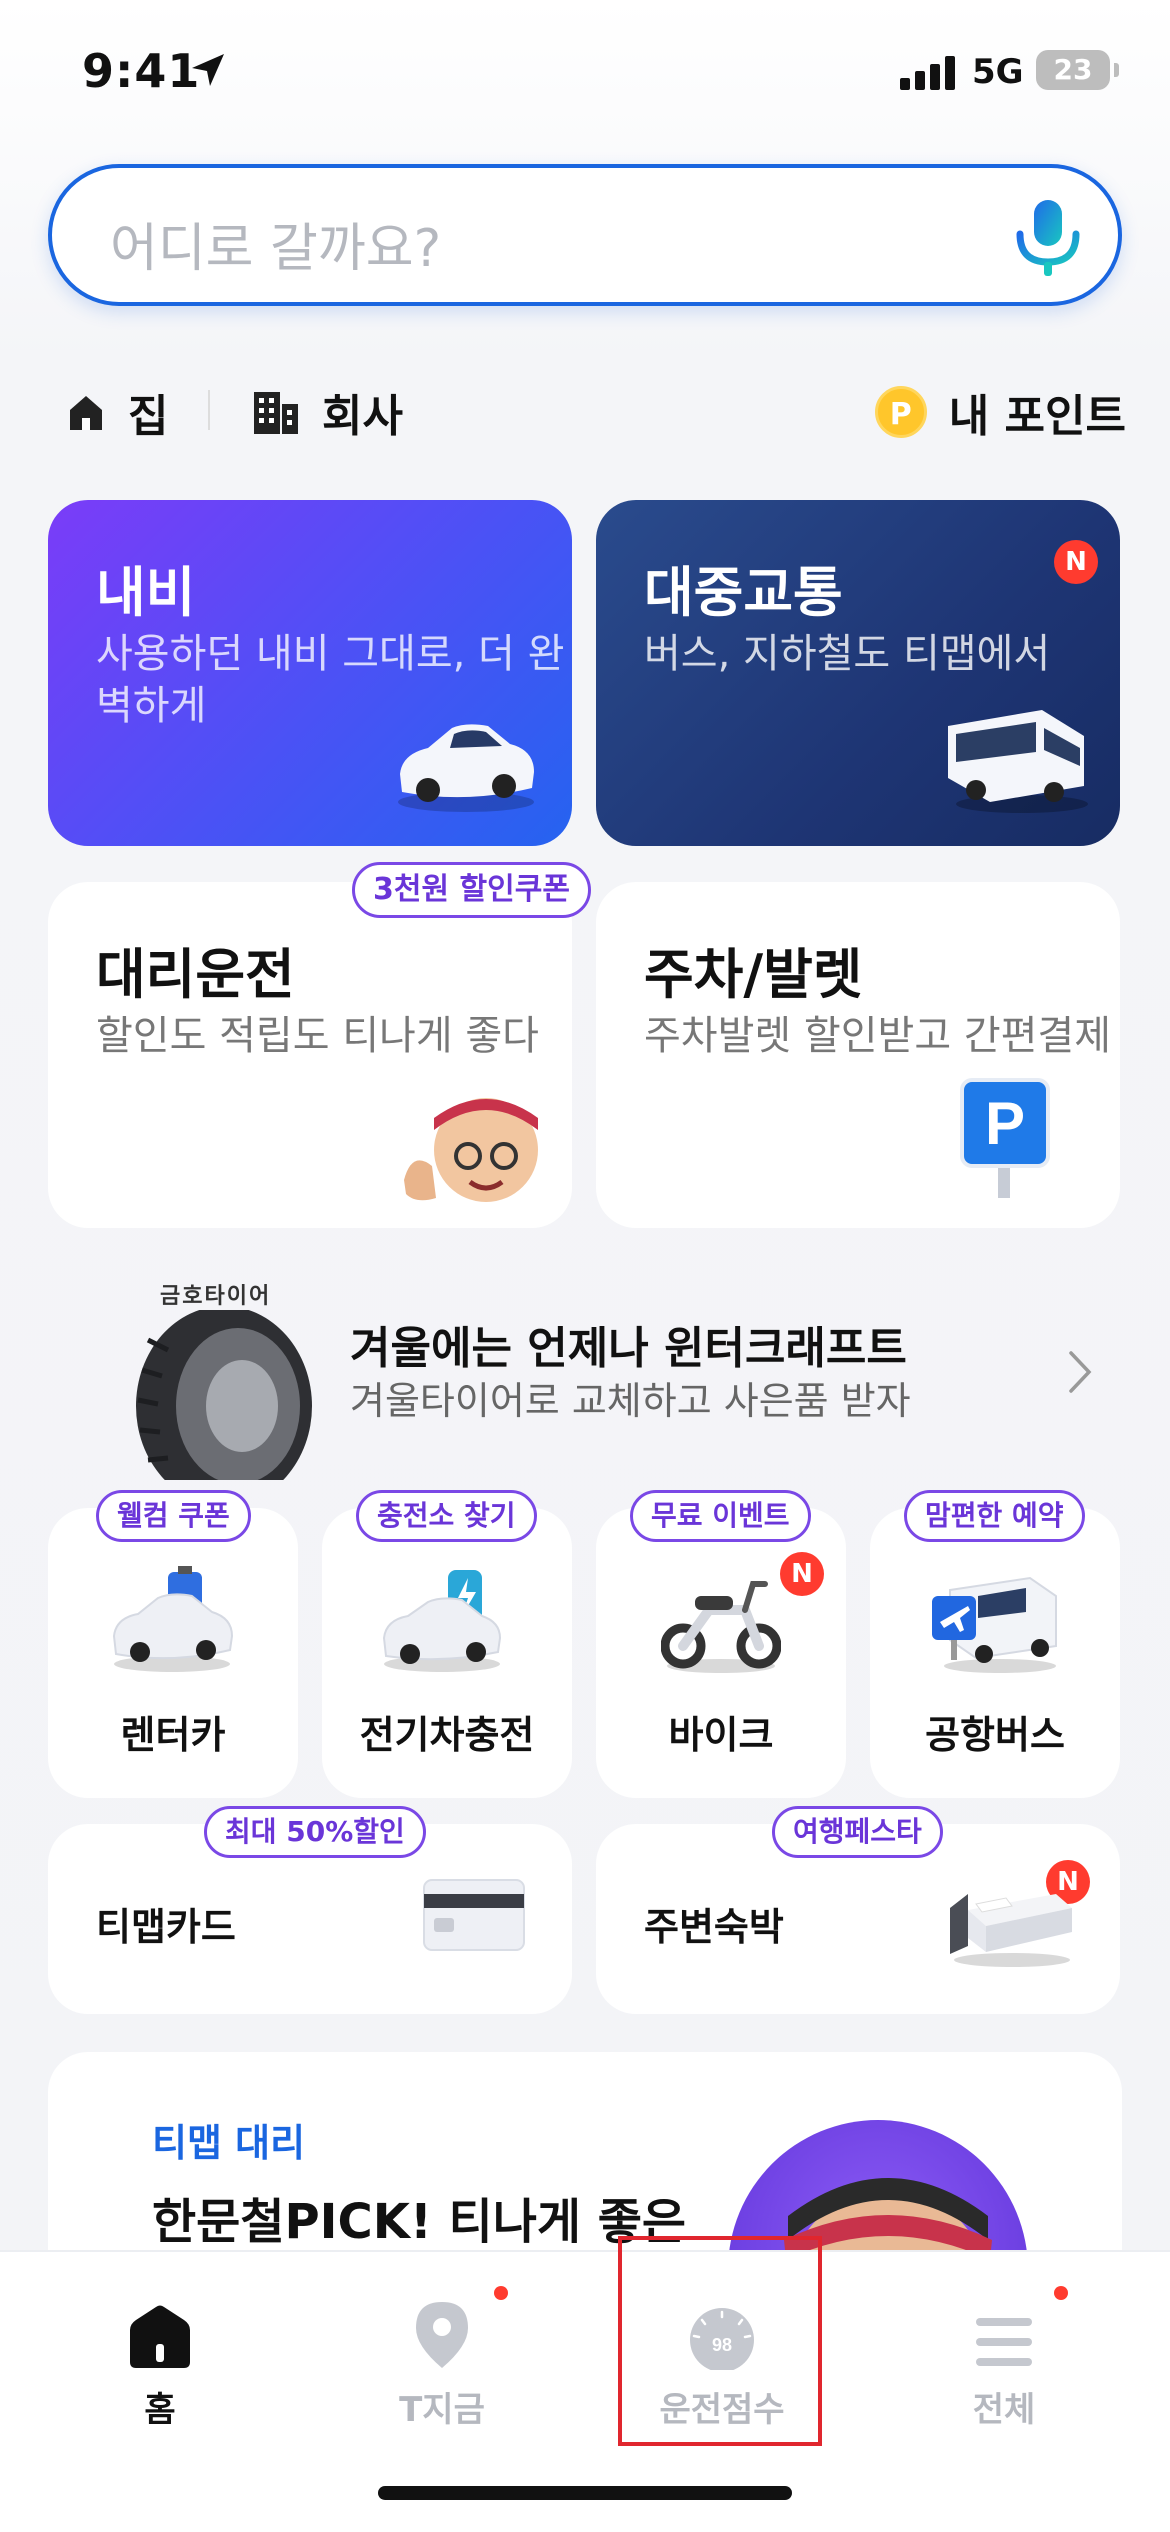  Describe the element at coordinates (442, 2410) in the screenshot. I see `tab-now-label: T지금` at that location.